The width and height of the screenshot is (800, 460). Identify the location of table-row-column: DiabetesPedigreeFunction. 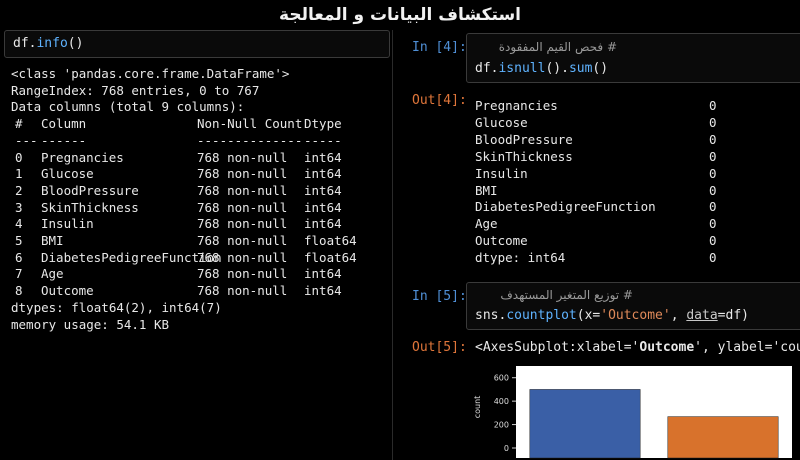
(131, 257).